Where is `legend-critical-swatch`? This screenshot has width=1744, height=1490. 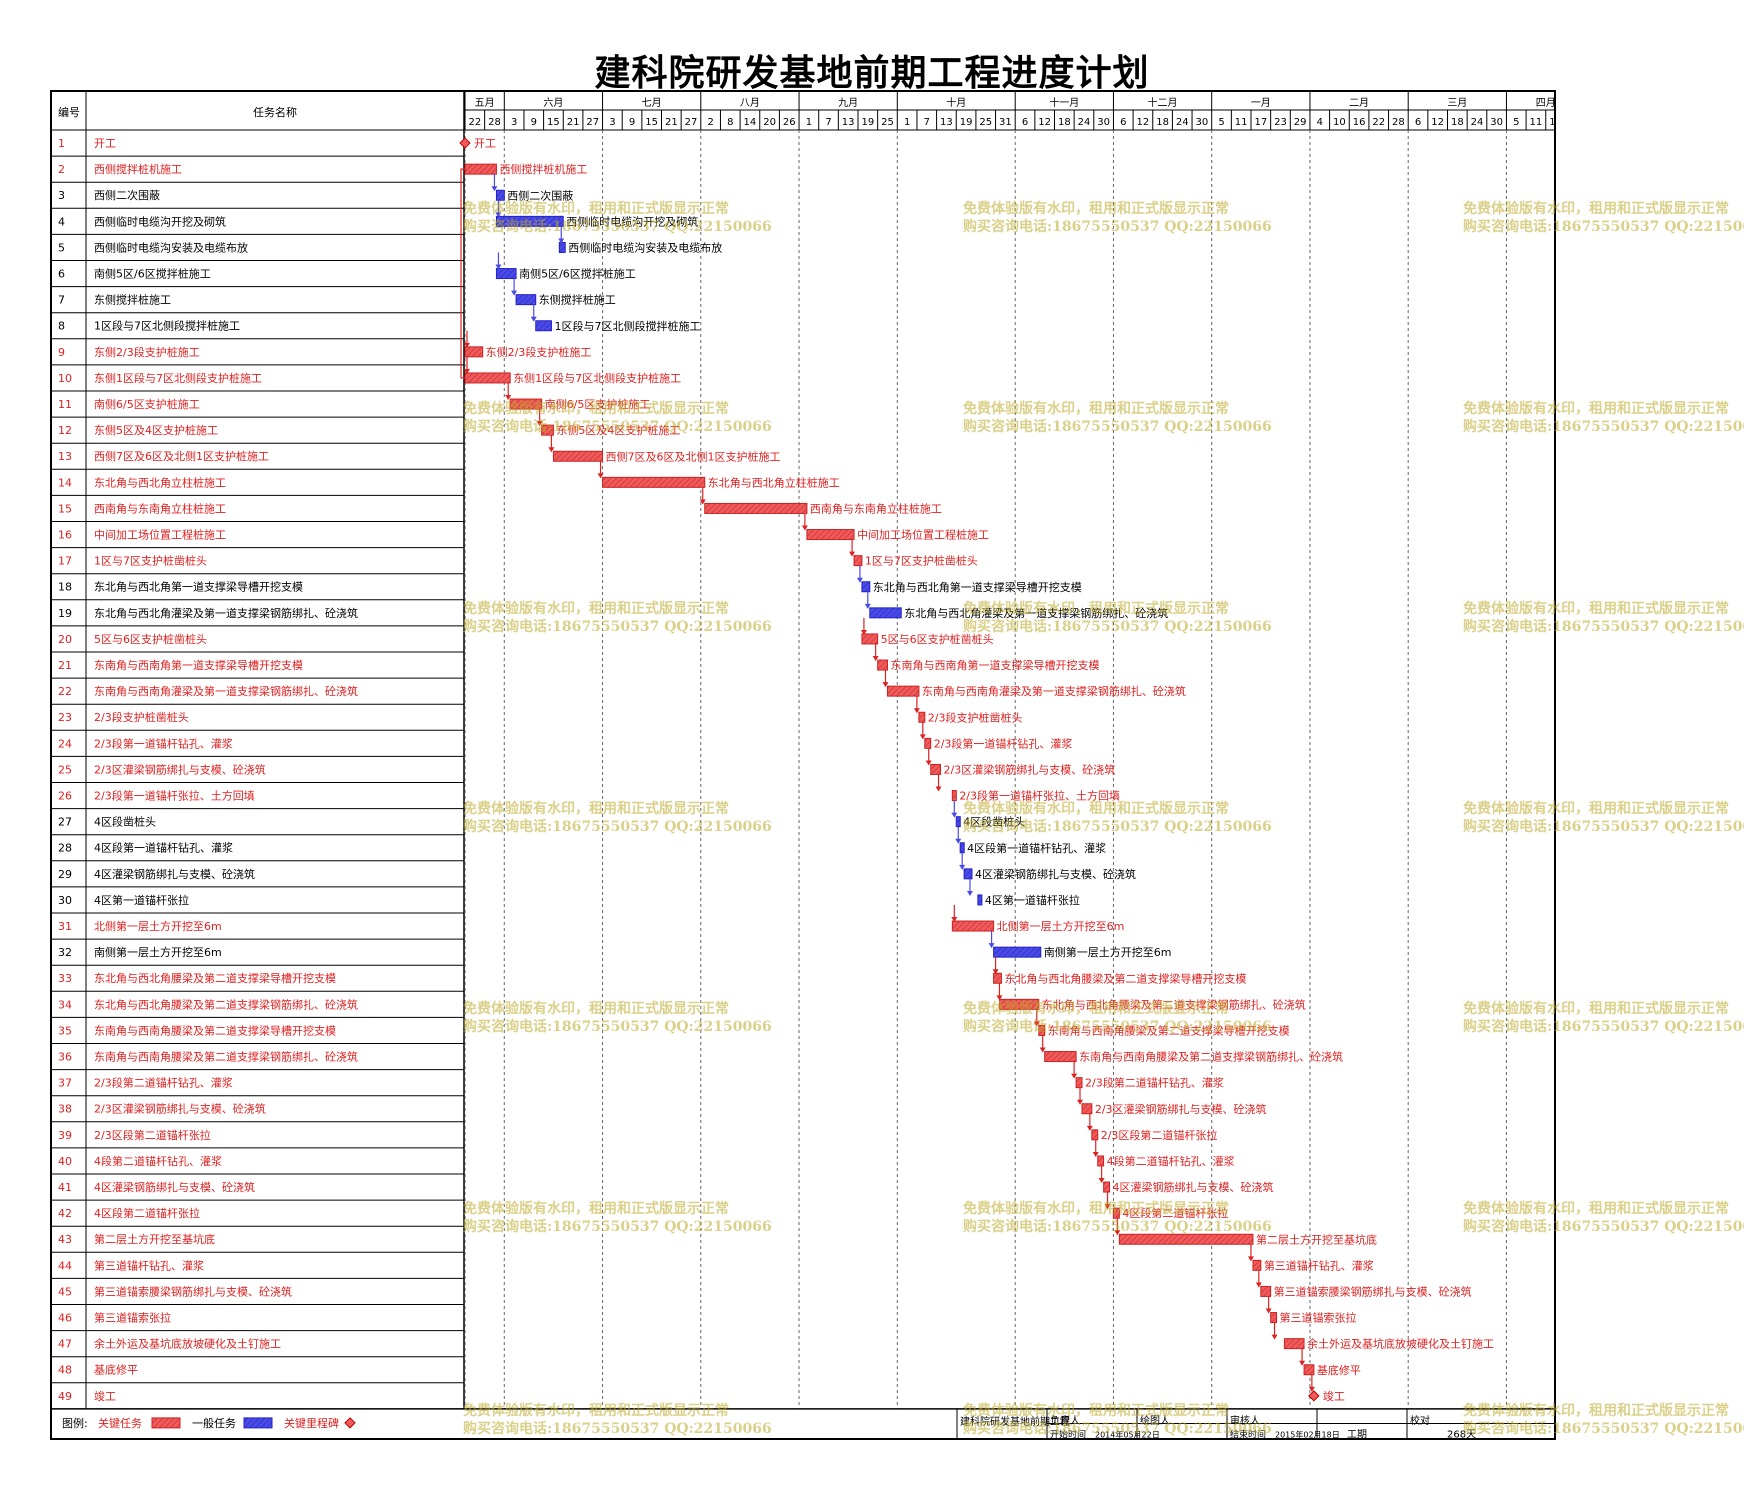
legend-critical-swatch is located at coordinates (166, 1423).